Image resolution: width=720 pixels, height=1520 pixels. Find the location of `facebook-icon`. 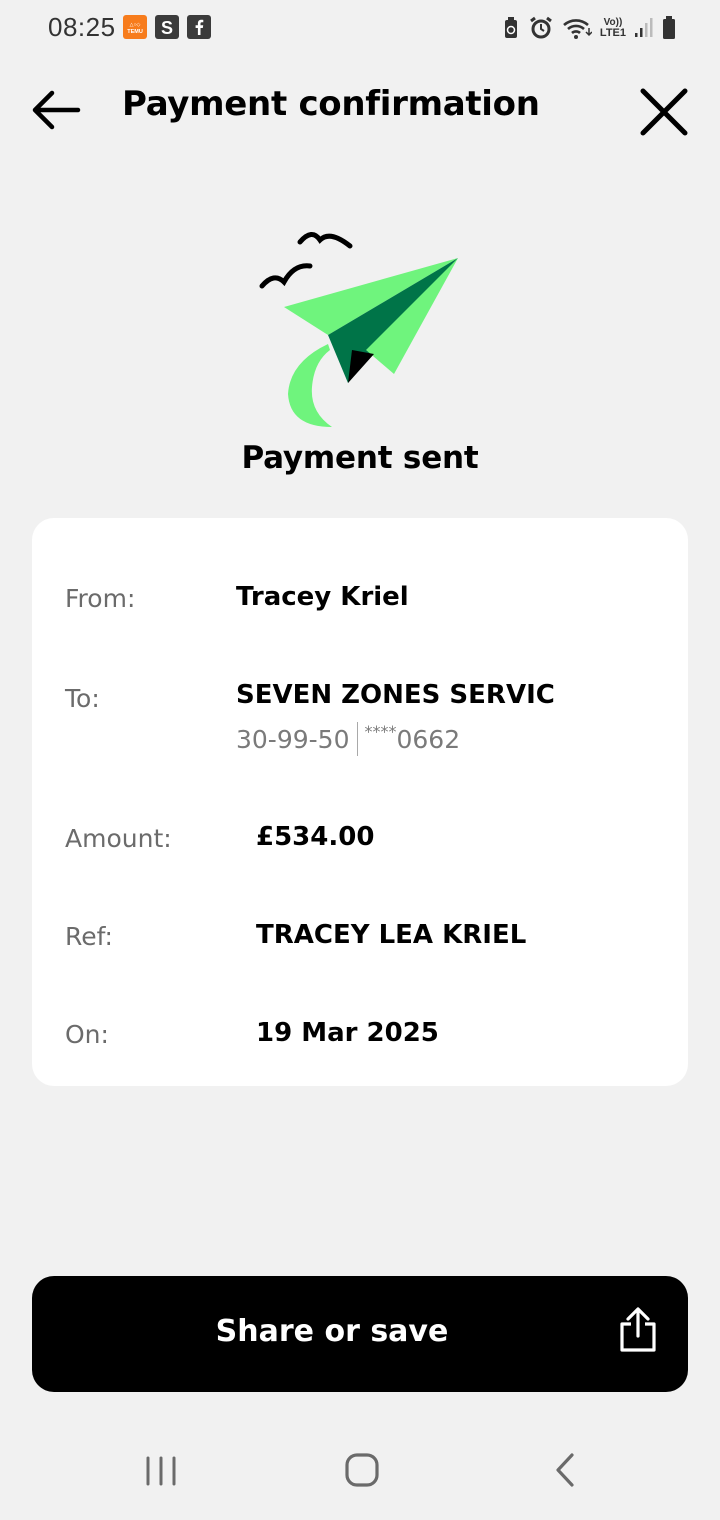

facebook-icon is located at coordinates (199, 27).